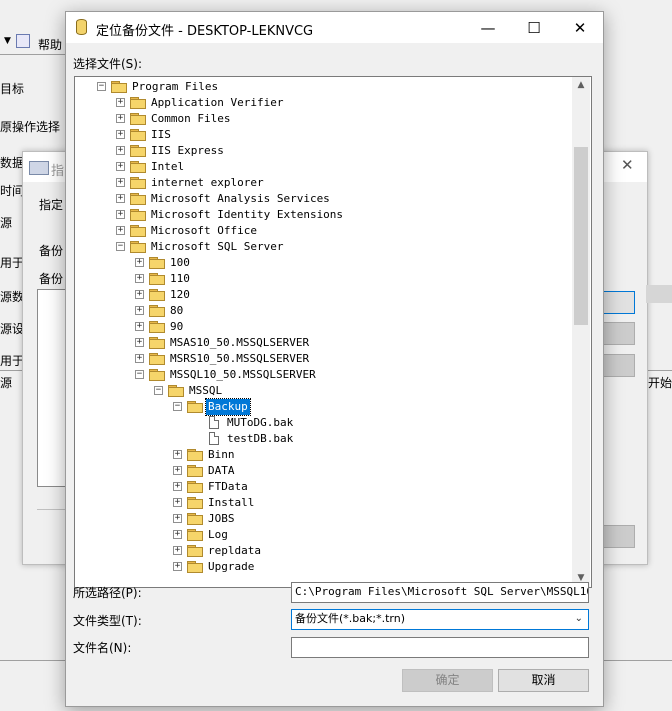 The image size is (672, 711). Describe the element at coordinates (618, 536) in the screenshot. I see `ok-button-mid` at that location.